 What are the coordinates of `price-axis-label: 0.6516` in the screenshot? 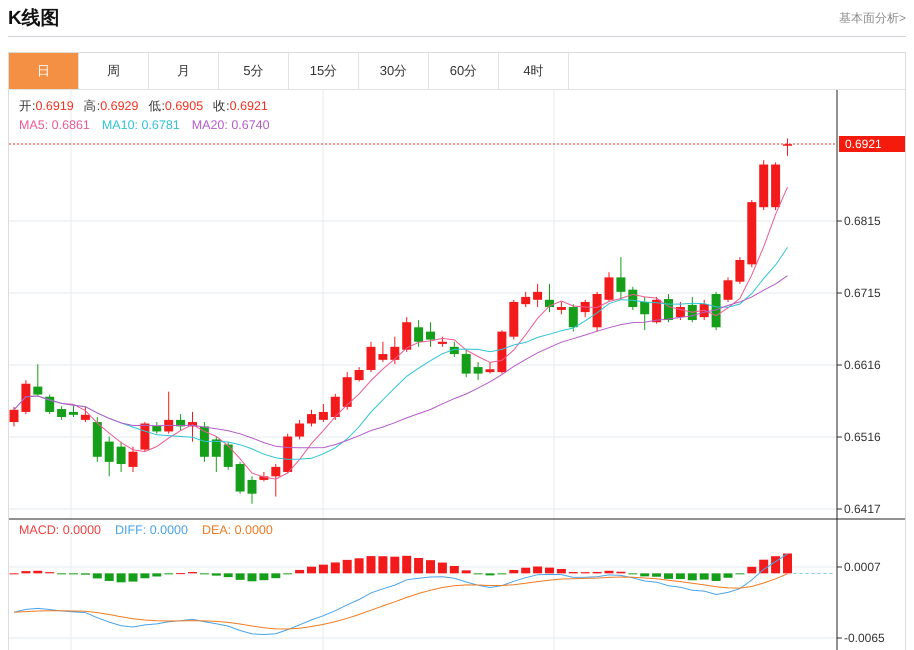 It's located at (862, 437).